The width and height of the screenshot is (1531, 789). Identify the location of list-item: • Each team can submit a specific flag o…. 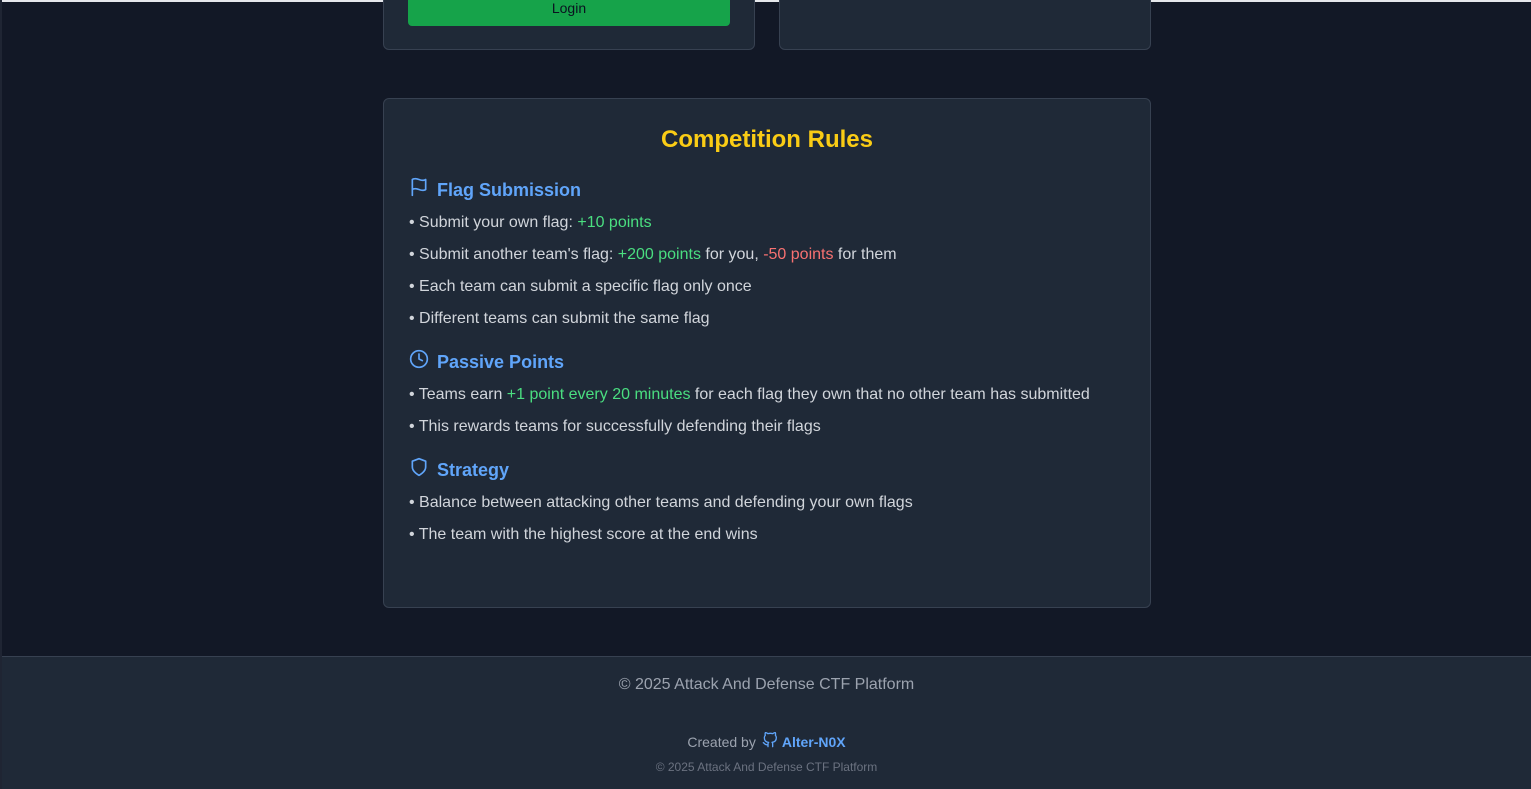
(580, 286).